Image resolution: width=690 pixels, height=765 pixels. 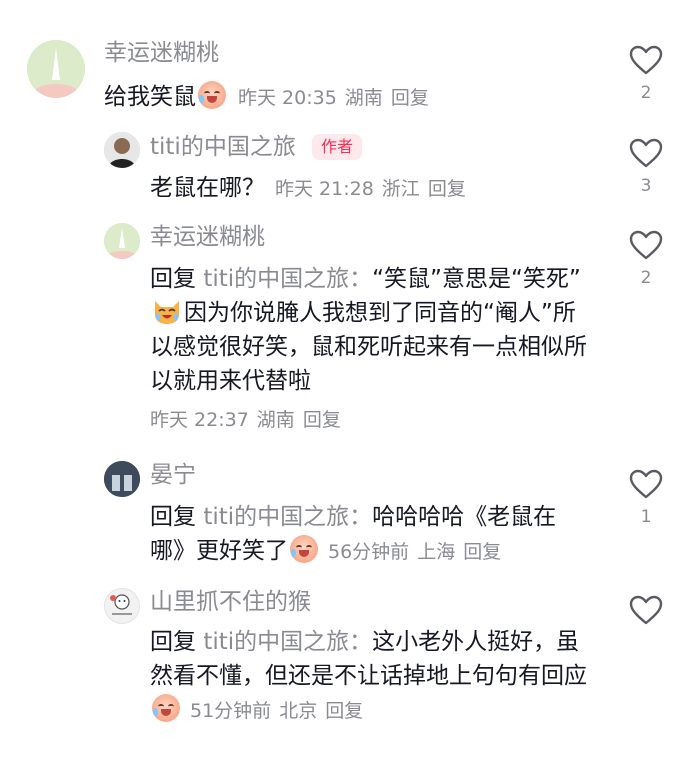 What do you see at coordinates (231, 711) in the screenshot?
I see `comment-time: 51分钟前` at bounding box center [231, 711].